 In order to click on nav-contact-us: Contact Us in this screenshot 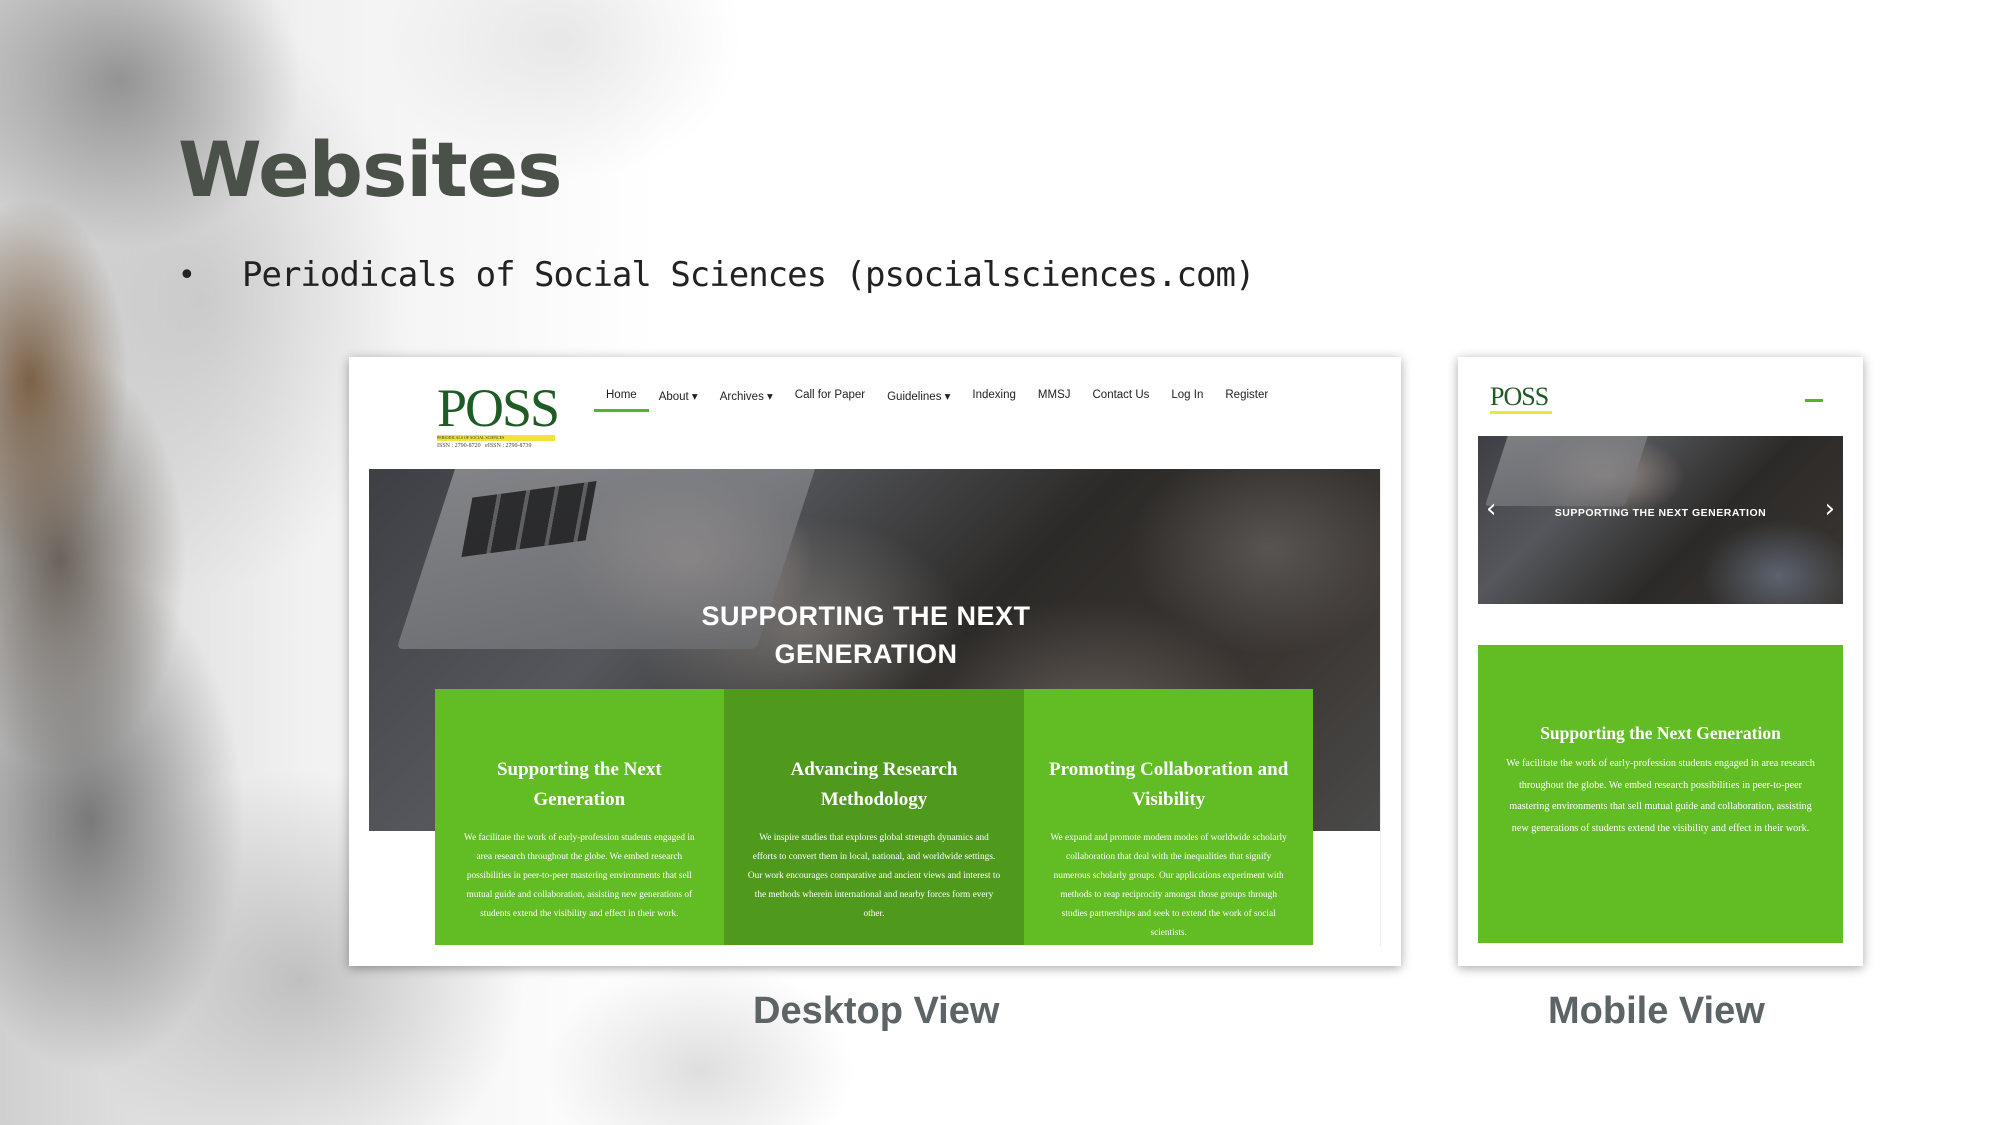, I will do `click(1121, 396)`.